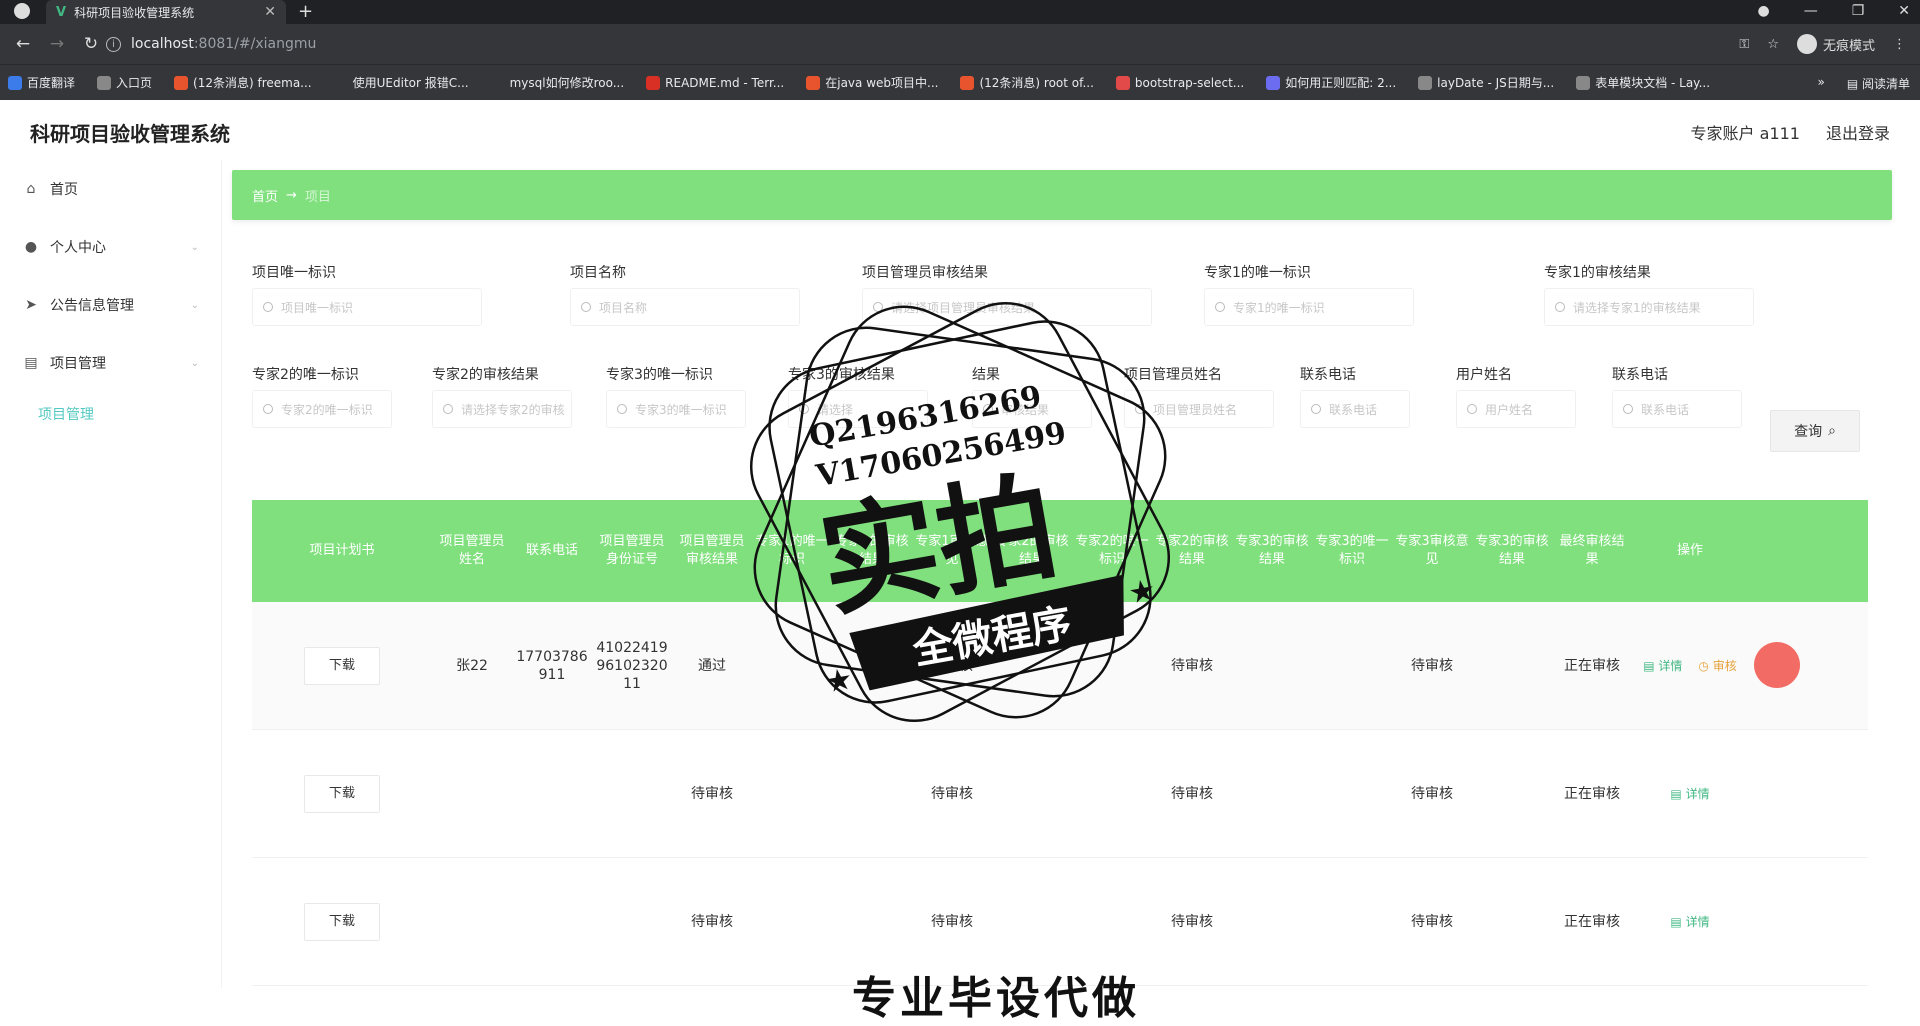 The image size is (1920, 1026). Describe the element at coordinates (1773, 44) in the screenshot. I see `star-icon: ☆` at that location.